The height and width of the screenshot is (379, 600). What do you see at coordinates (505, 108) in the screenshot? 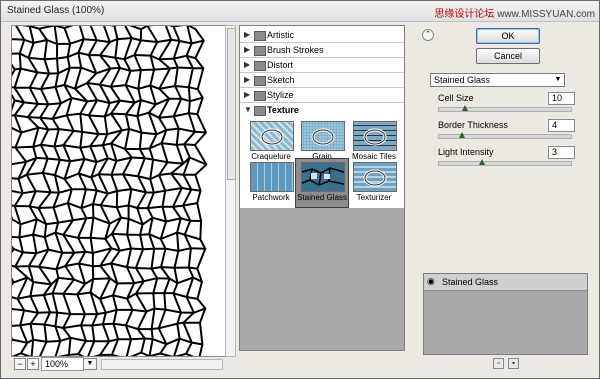
I see `cell-size-slider` at bounding box center [505, 108].